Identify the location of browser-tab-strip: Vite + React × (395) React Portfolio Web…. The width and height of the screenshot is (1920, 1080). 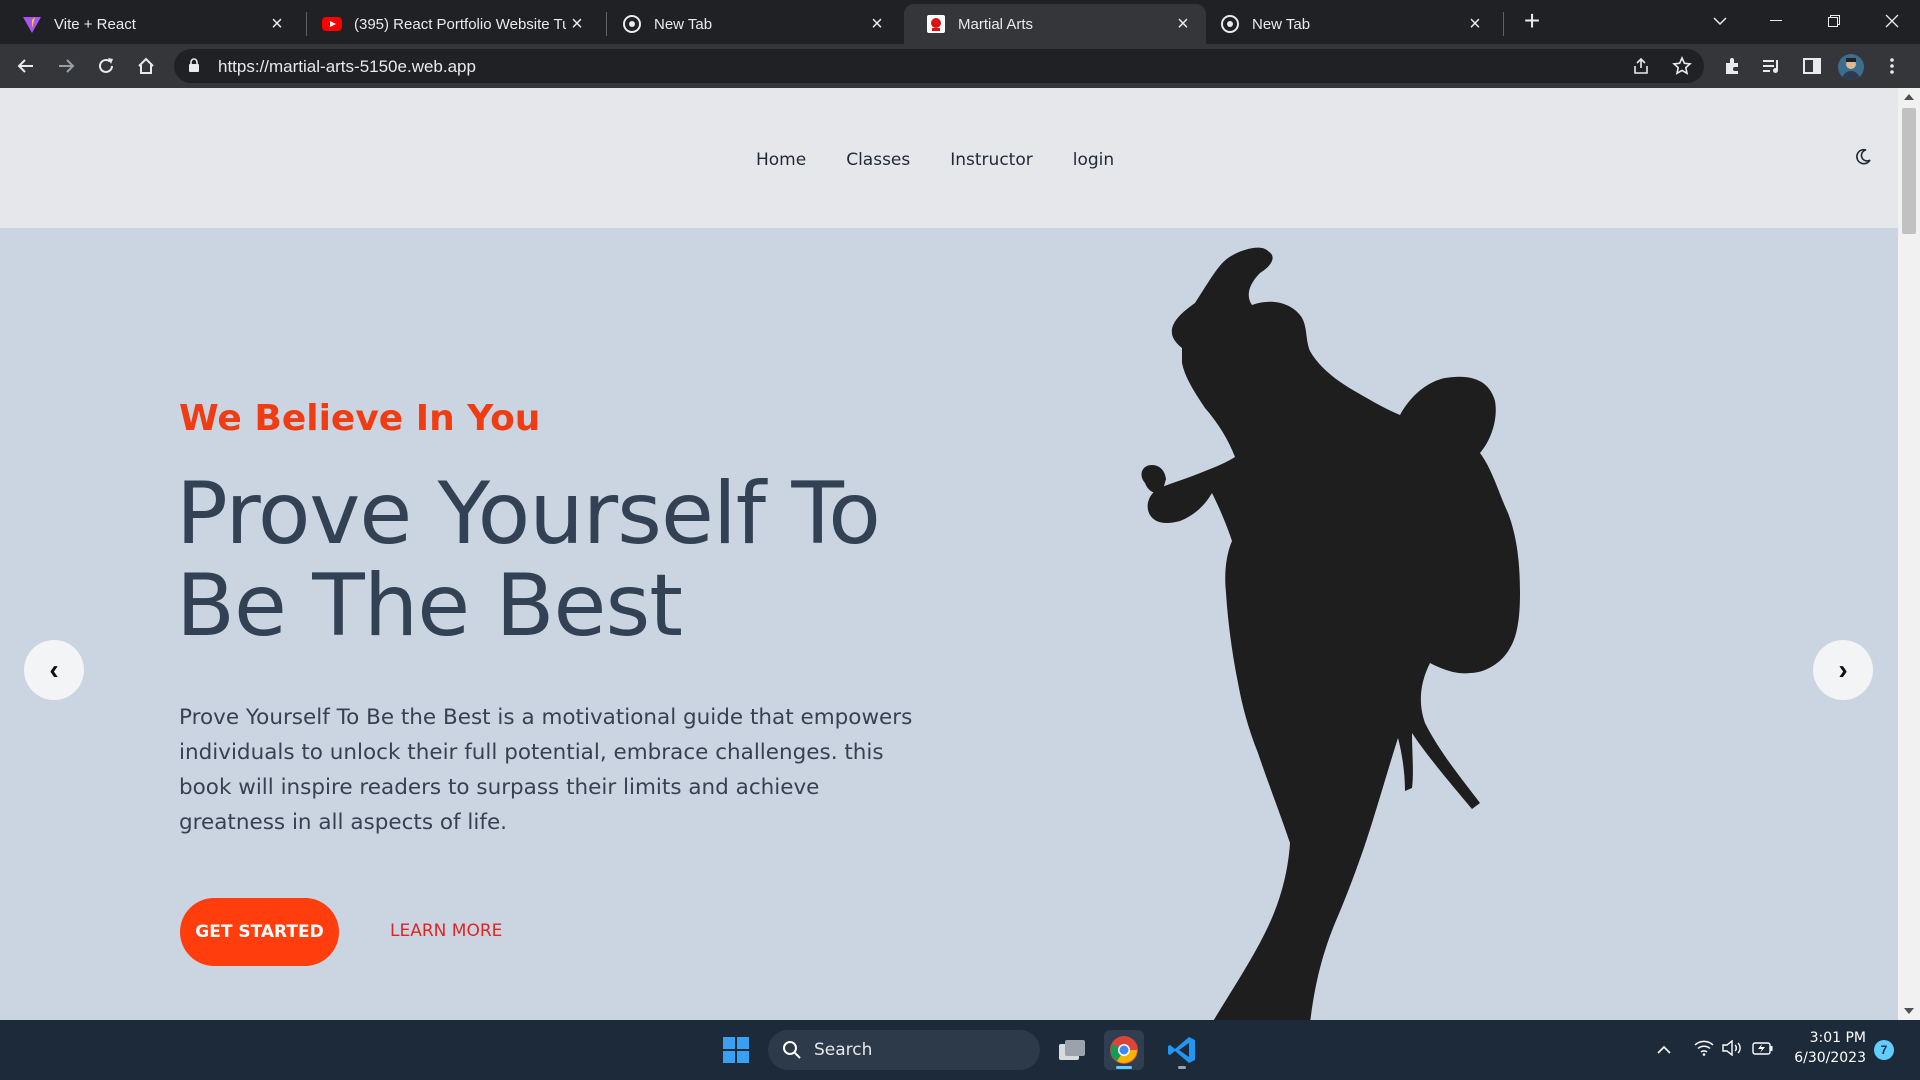
(960, 22).